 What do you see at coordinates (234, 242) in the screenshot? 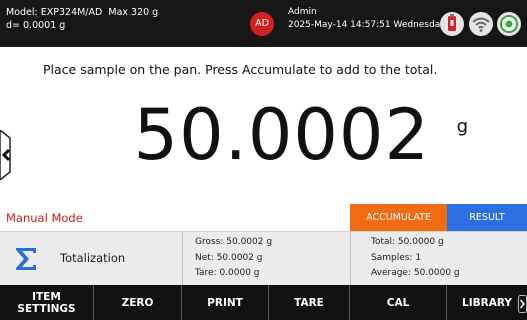
I see `gross-value: Gross: 50.0002 g` at bounding box center [234, 242].